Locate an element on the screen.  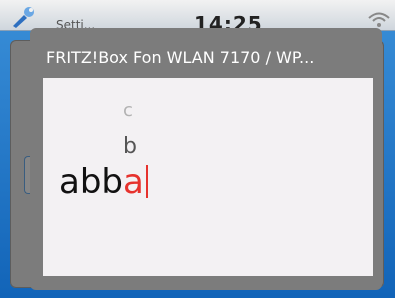
wrench-icon is located at coordinates (23, 17).